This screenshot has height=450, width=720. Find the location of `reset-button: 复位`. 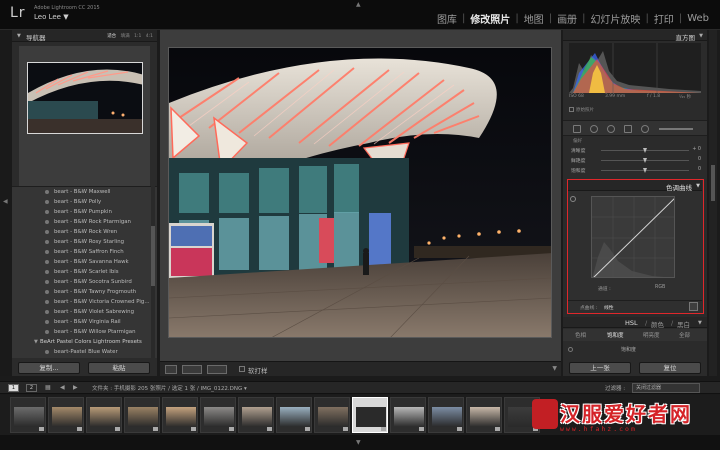

reset-button: 复位 is located at coordinates (670, 368).